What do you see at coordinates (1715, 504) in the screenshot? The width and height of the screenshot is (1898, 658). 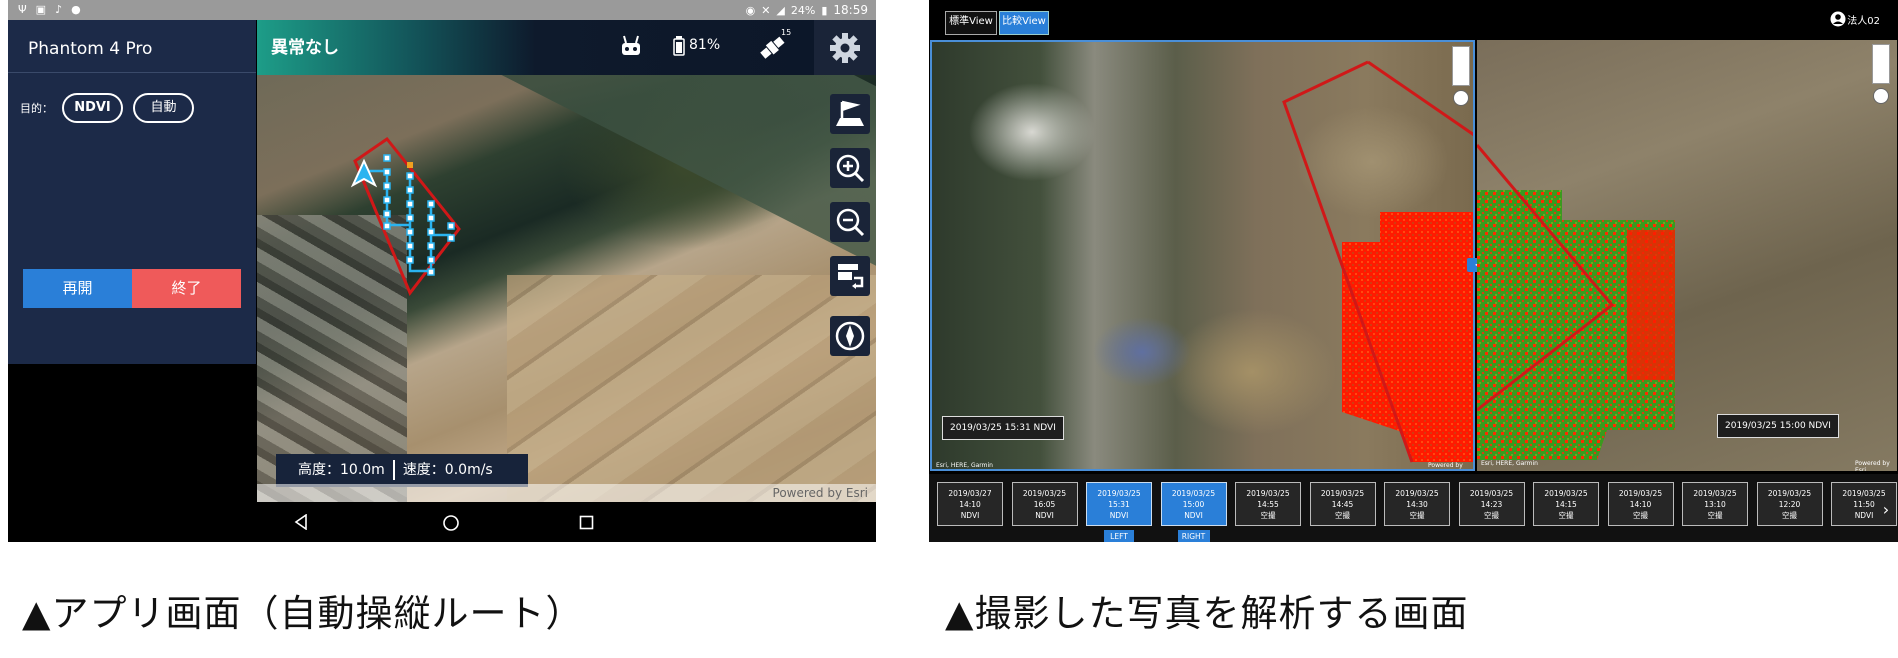 I see `timeline-card: 2019/03/25 13:10 空撮` at bounding box center [1715, 504].